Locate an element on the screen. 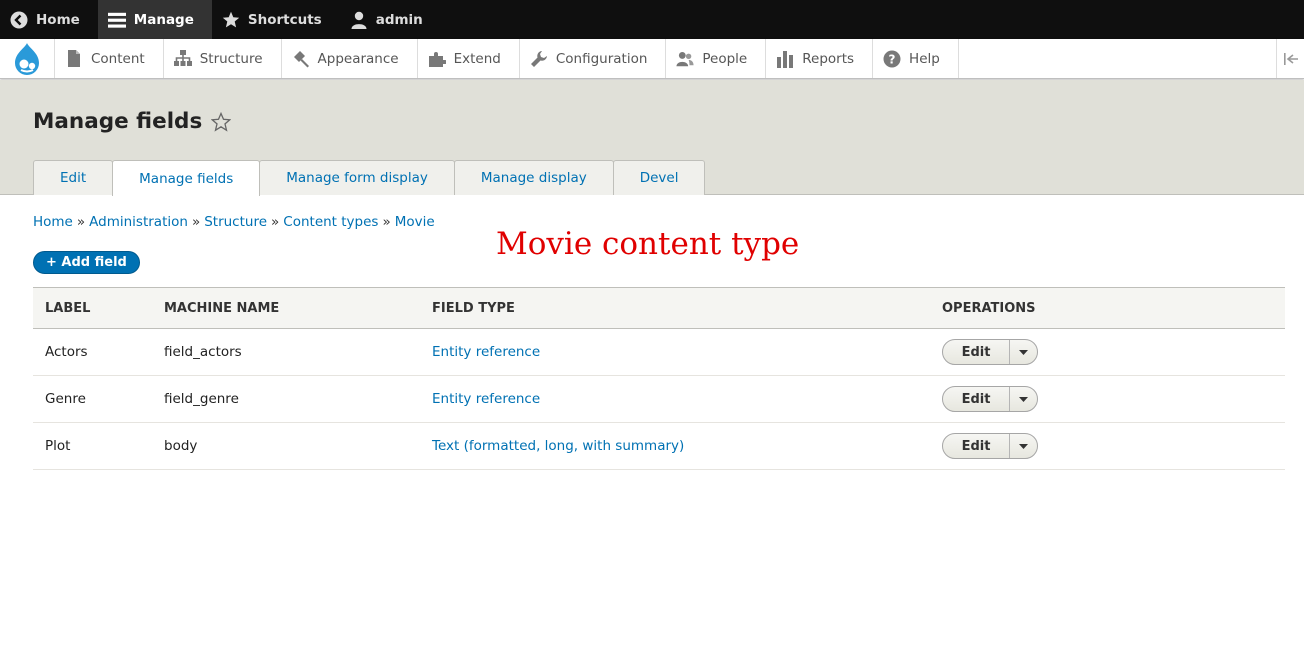 Image resolution: width=1304 pixels, height=658 pixels. field-label: Genre is located at coordinates (98, 399).